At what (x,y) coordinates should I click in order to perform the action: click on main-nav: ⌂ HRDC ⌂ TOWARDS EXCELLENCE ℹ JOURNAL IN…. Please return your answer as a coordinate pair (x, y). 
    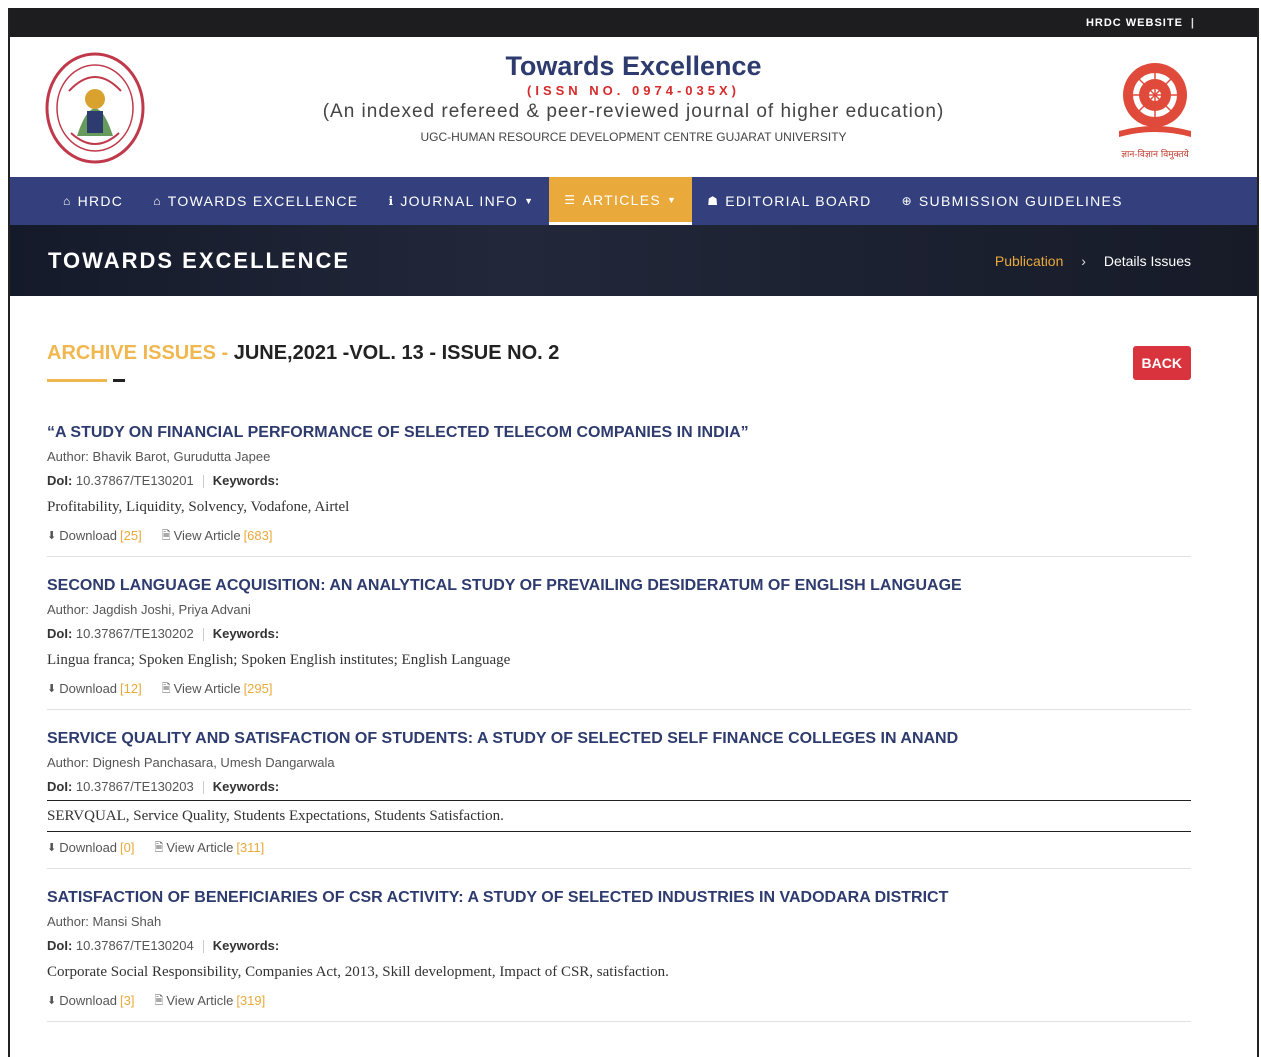
    Looking at the image, I should click on (633, 201).